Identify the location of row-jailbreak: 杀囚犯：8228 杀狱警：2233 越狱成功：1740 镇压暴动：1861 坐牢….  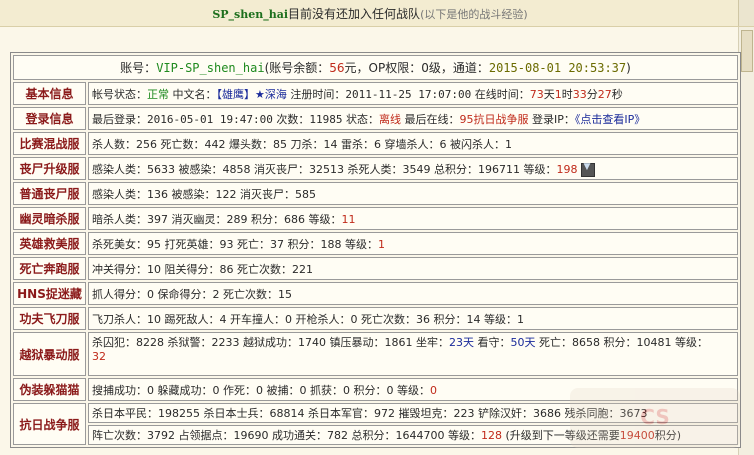
(413, 354).